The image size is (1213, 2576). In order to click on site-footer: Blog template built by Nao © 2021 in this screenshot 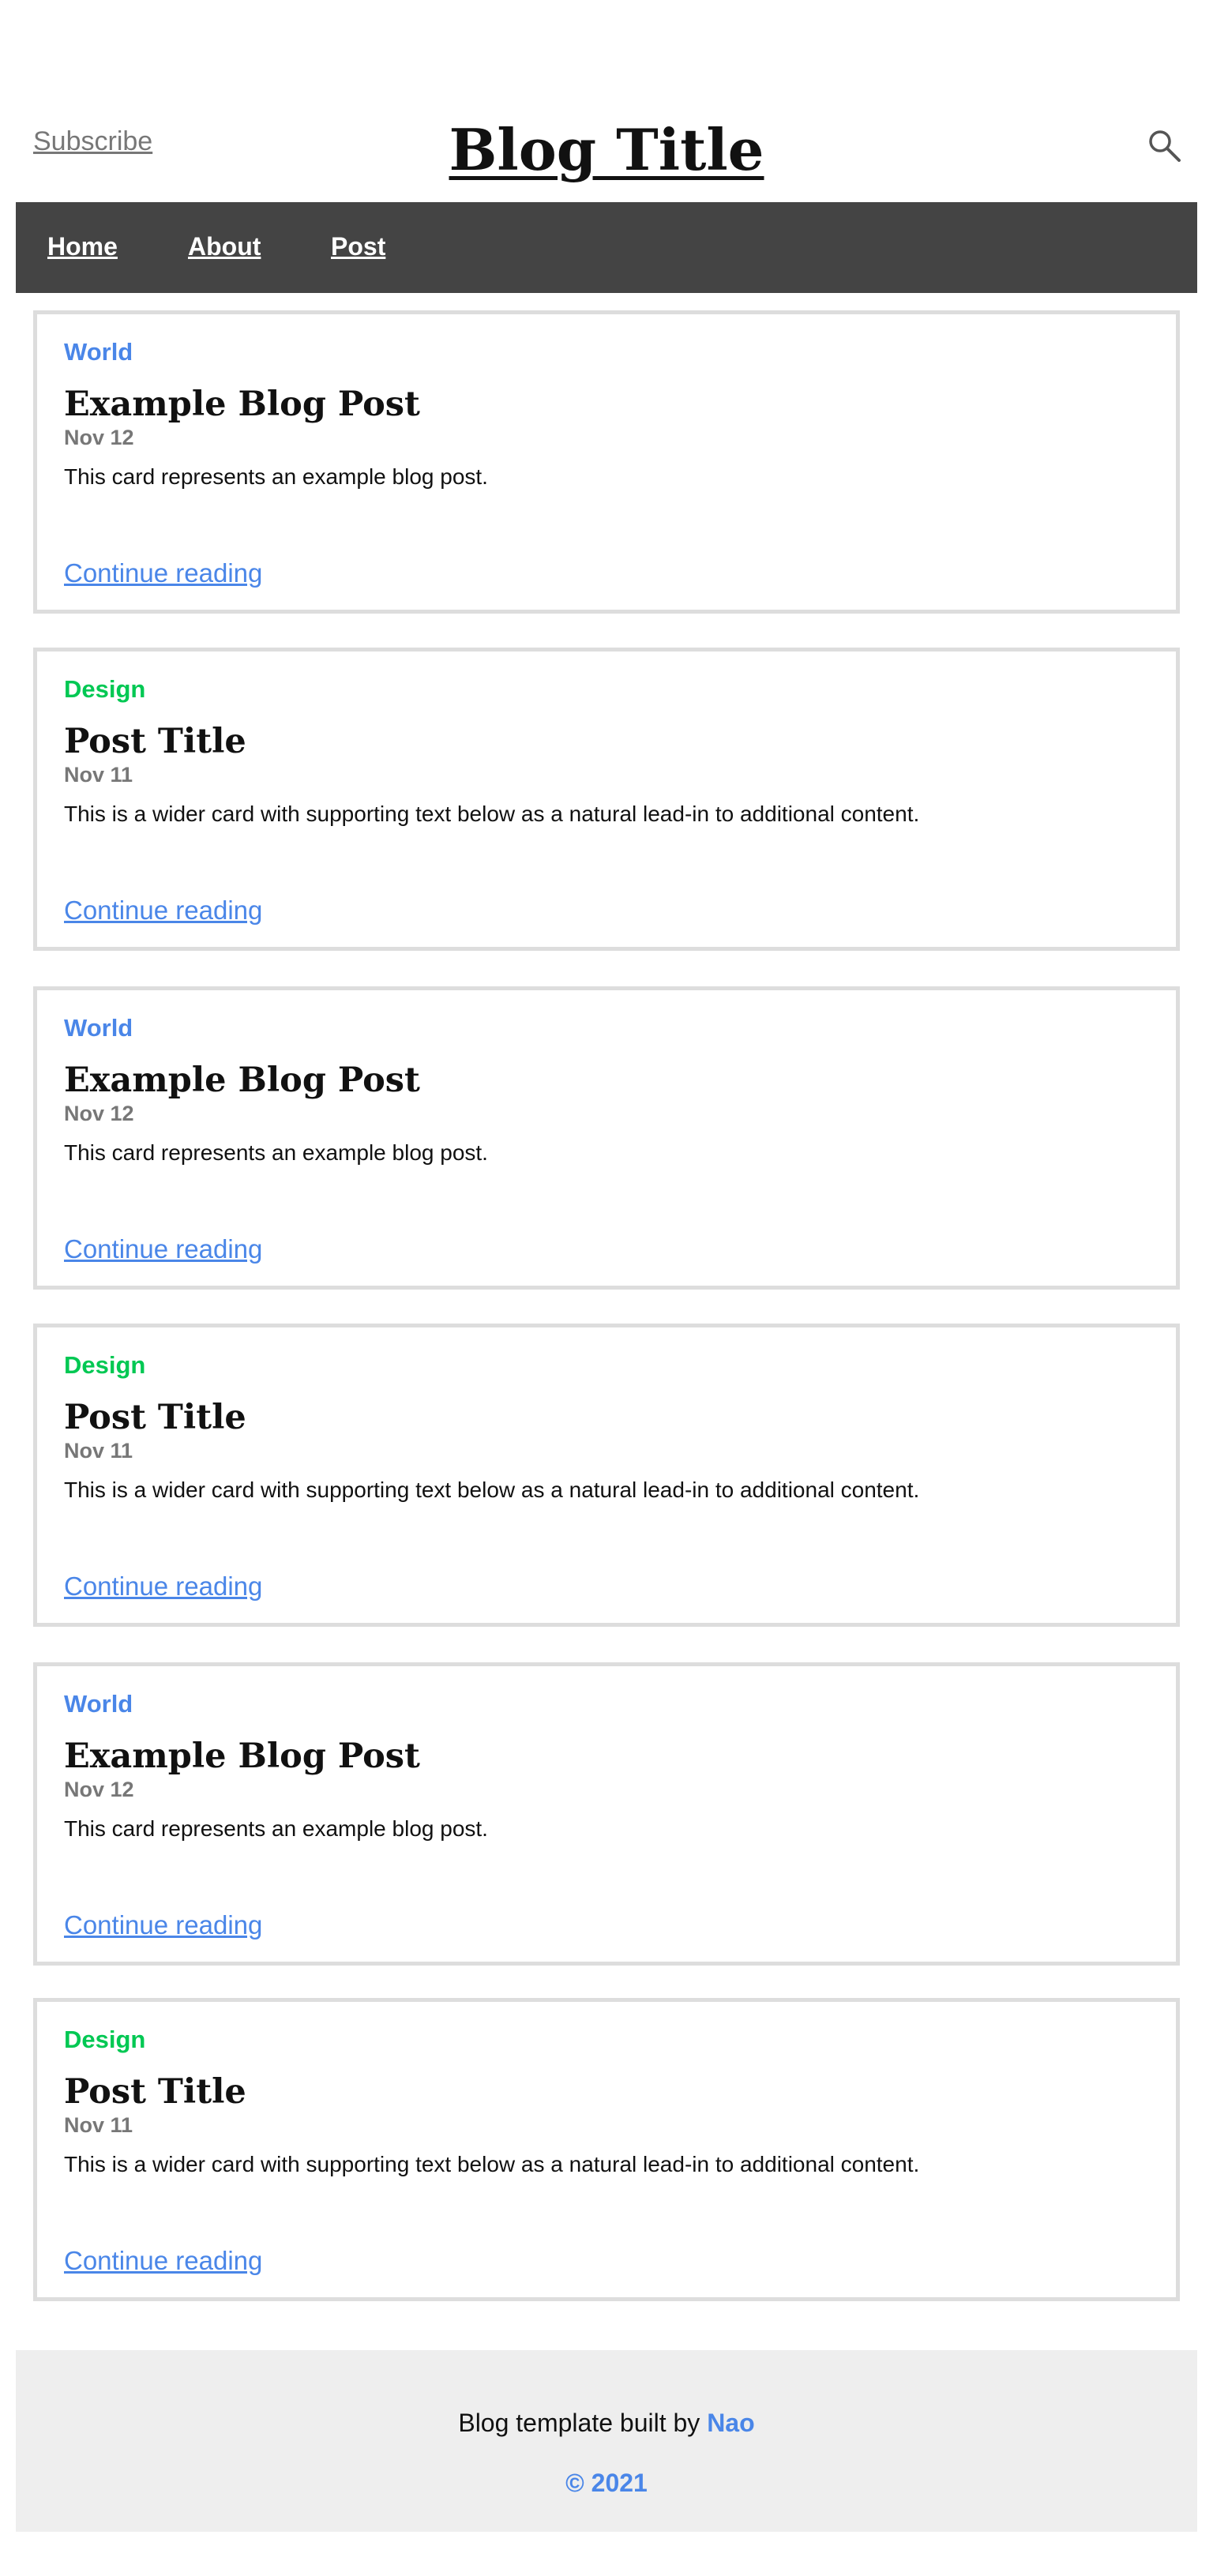, I will do `click(606, 2441)`.